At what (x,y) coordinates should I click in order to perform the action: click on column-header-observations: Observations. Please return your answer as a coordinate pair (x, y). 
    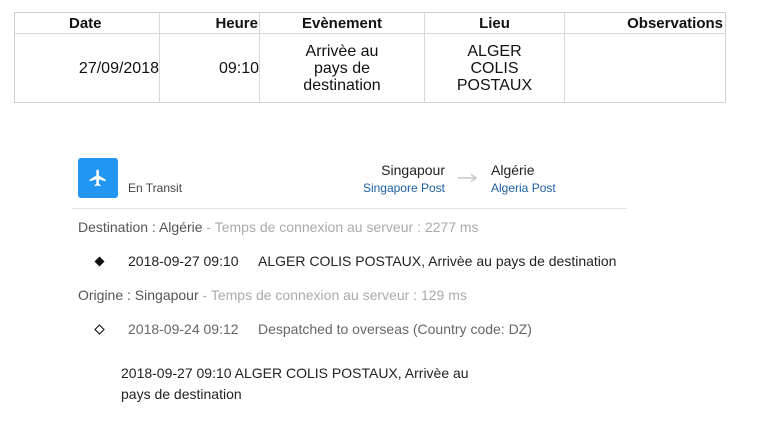
    Looking at the image, I should click on (645, 23).